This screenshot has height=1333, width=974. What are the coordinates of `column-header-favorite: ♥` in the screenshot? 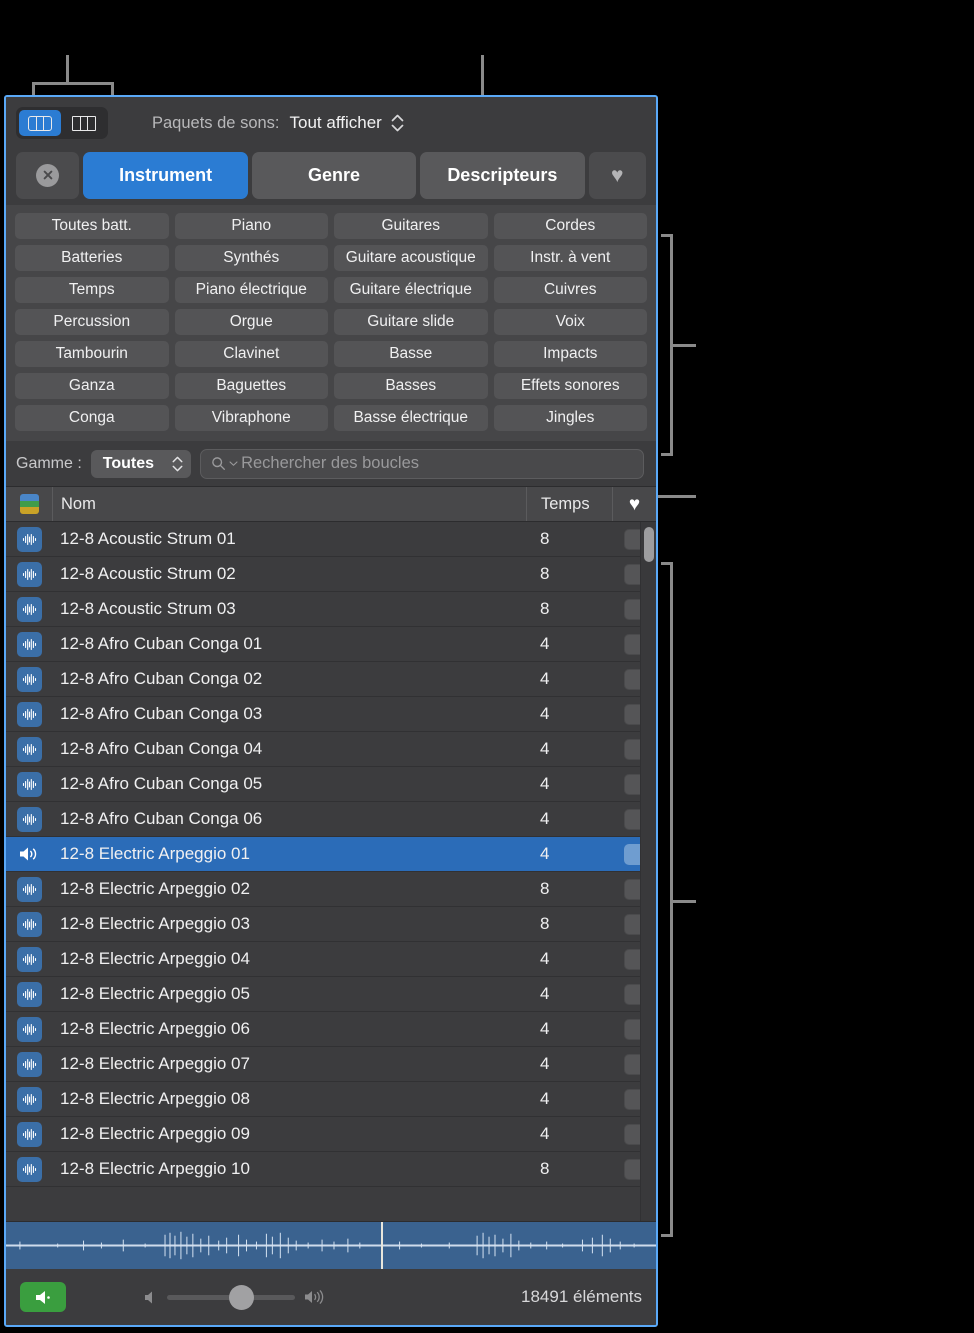 It's located at (634, 504).